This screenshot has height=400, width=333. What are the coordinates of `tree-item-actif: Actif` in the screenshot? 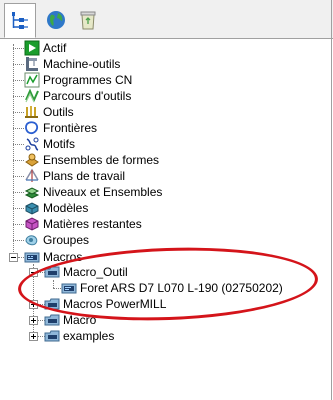 It's located at (45, 48).